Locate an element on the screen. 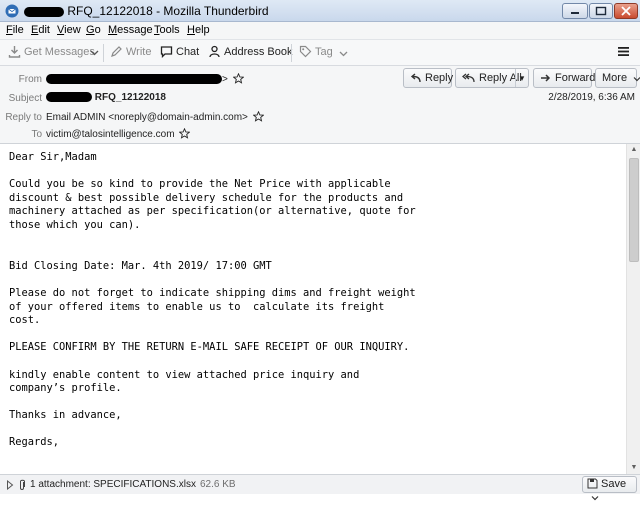 This screenshot has height=507, width=640. forward-button: Forward is located at coordinates (564, 78).